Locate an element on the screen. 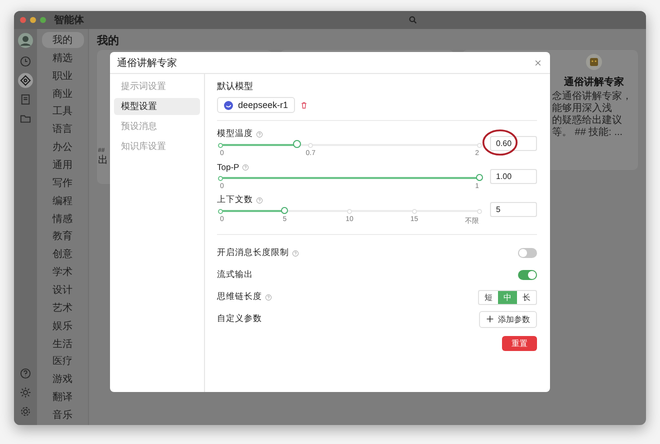  annotation-circle is located at coordinates (500, 142).